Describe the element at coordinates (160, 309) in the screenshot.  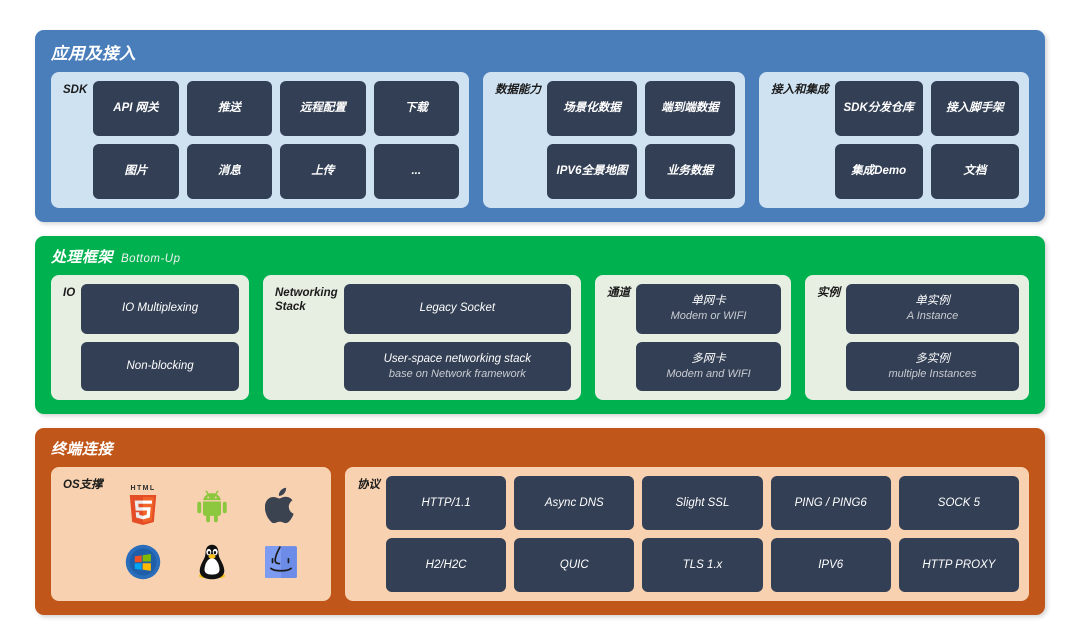
I see `chip-io-multiplexing: IO Multiplexing` at that location.